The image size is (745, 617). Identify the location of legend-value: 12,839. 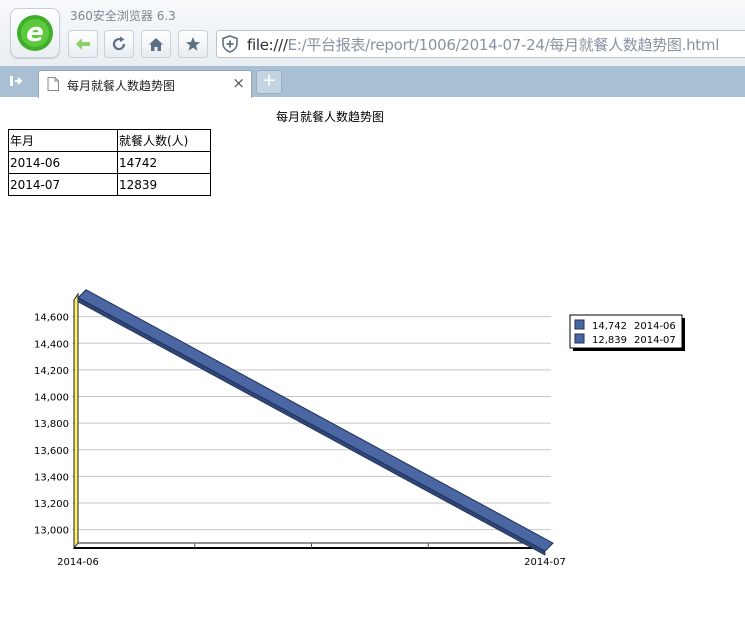
(609, 340).